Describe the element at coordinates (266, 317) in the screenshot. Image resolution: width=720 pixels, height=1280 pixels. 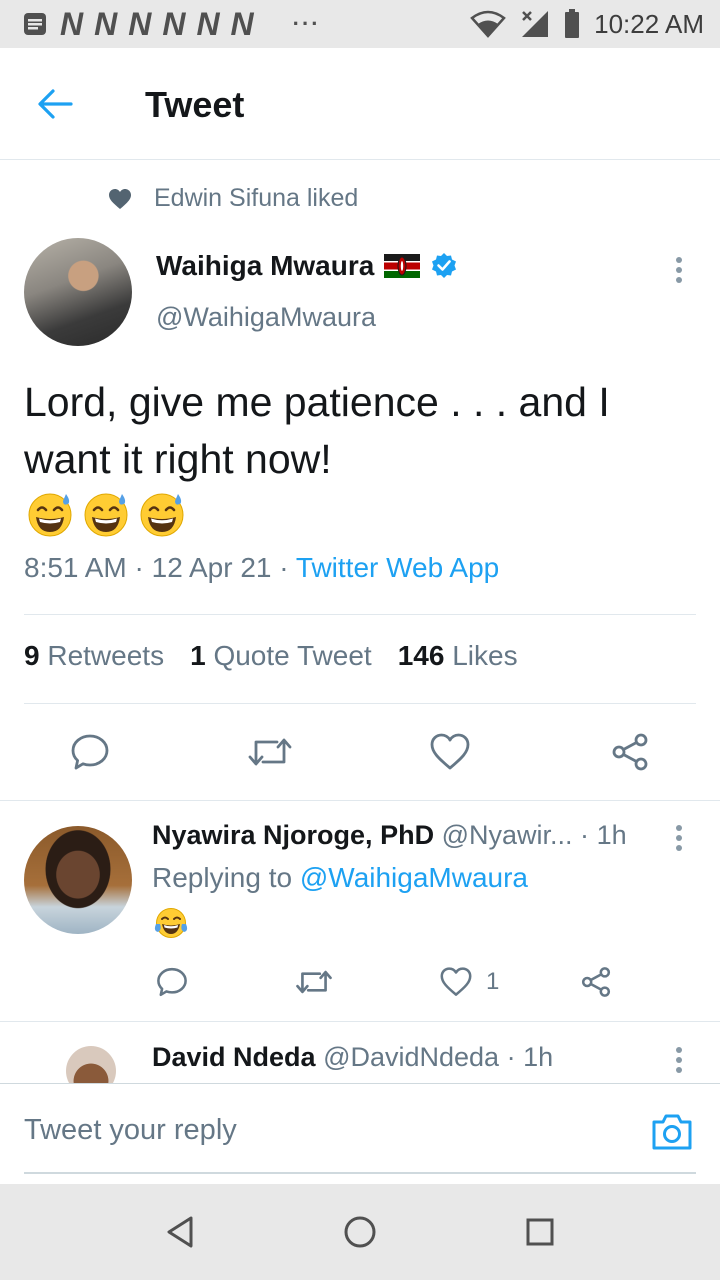
I see `author-handle: @WaihigaMwaura` at that location.